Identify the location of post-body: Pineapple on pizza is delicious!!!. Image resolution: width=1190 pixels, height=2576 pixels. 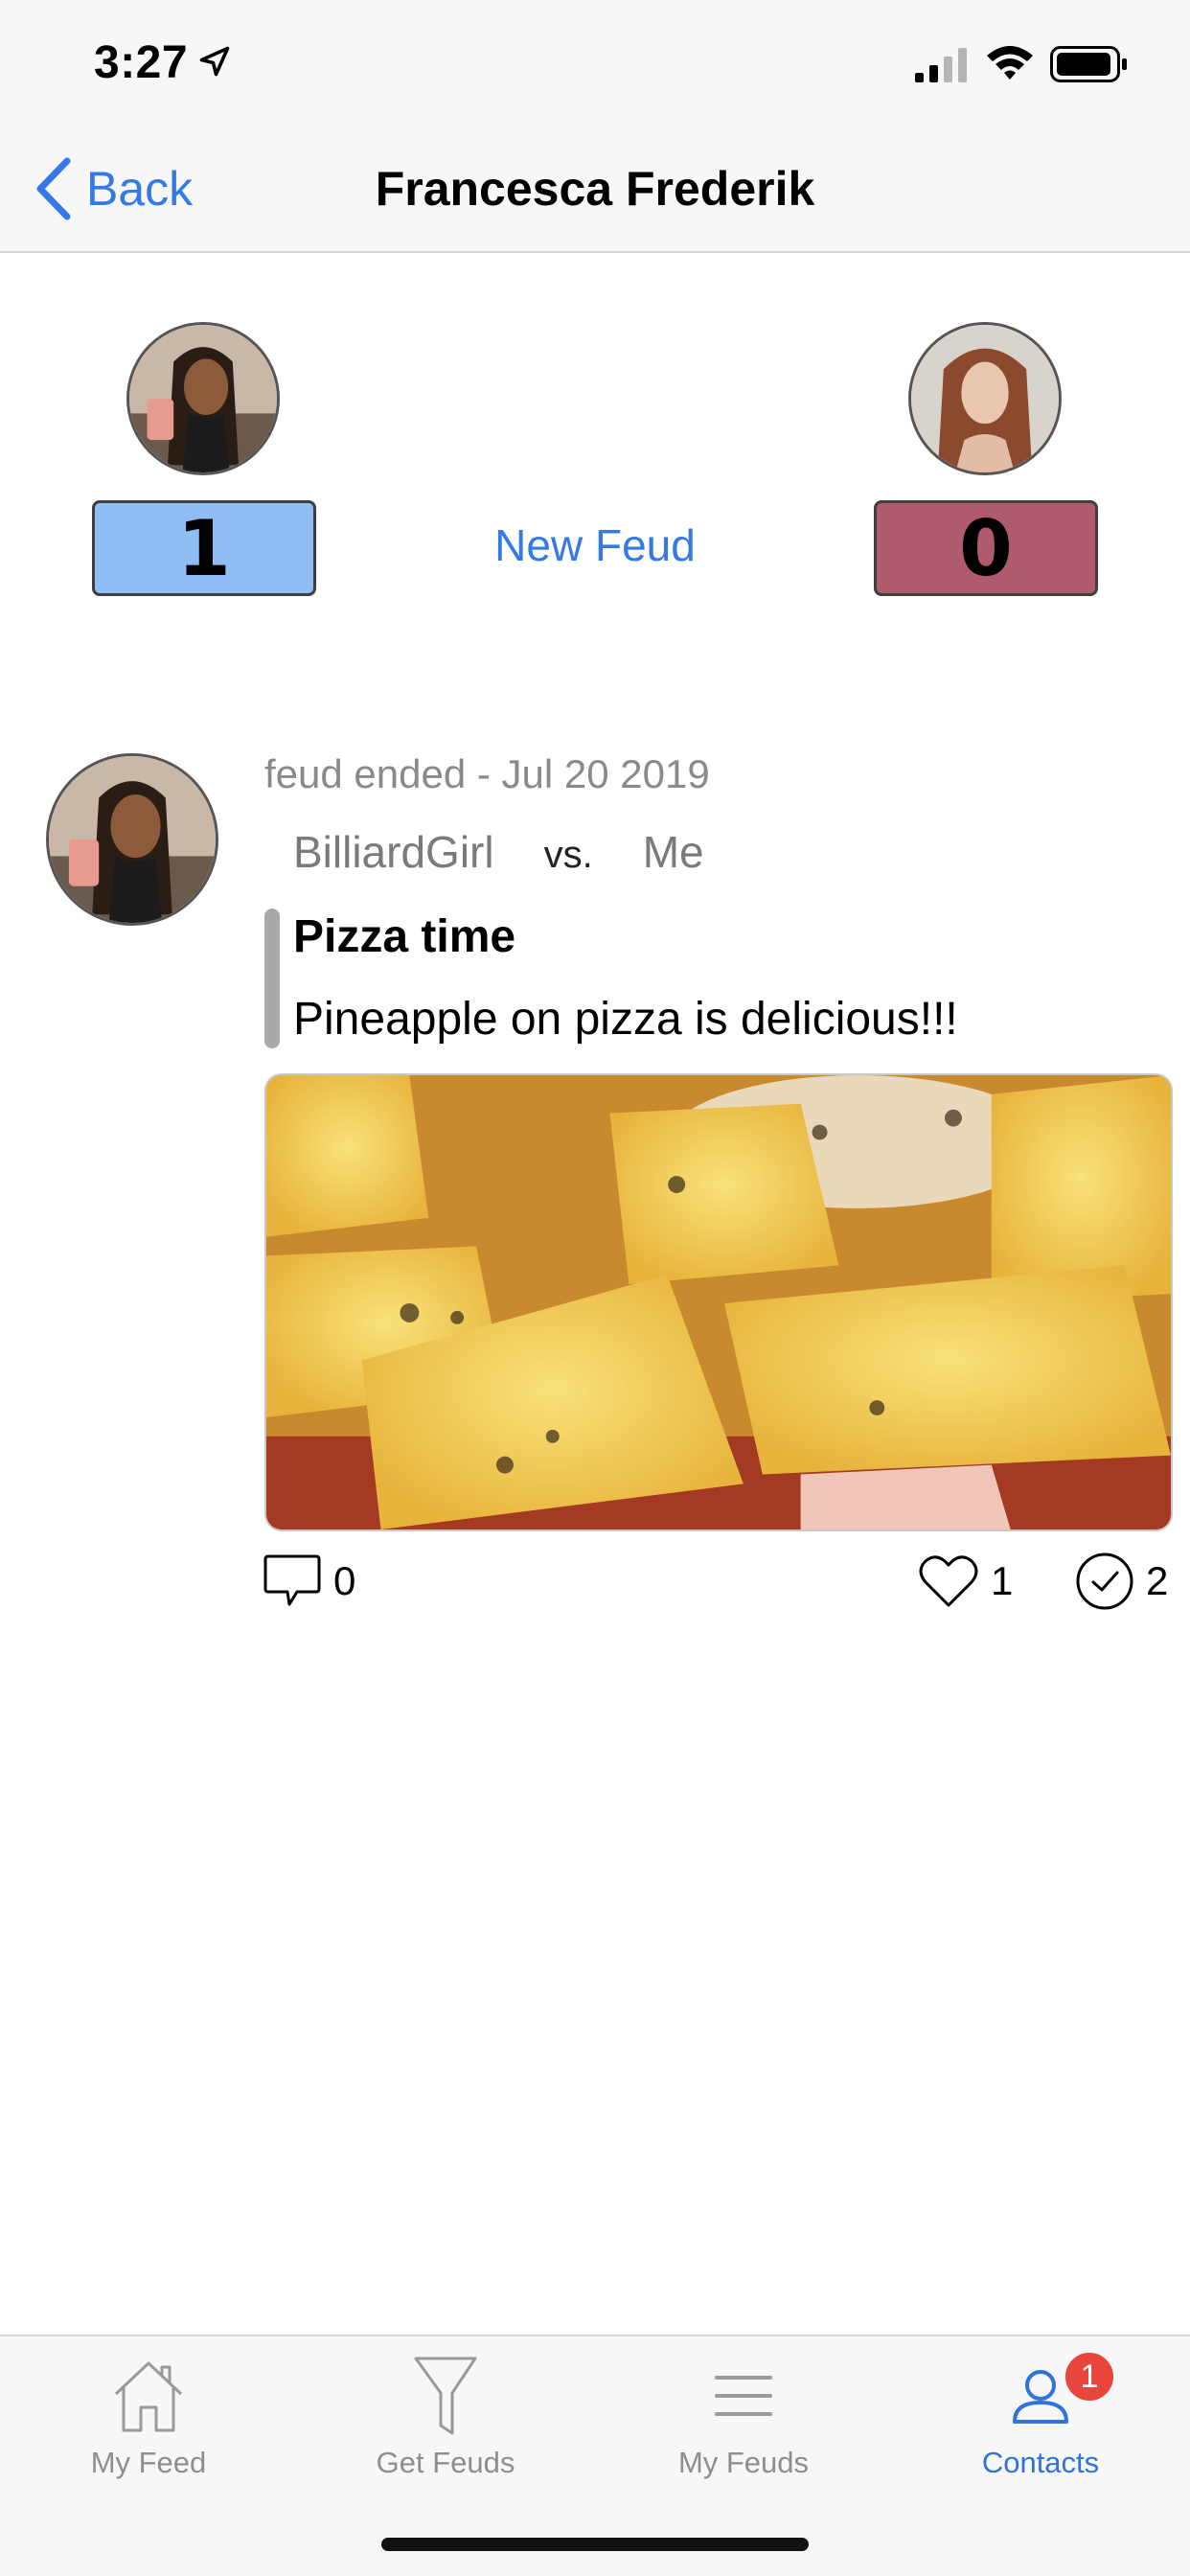
(625, 1019).